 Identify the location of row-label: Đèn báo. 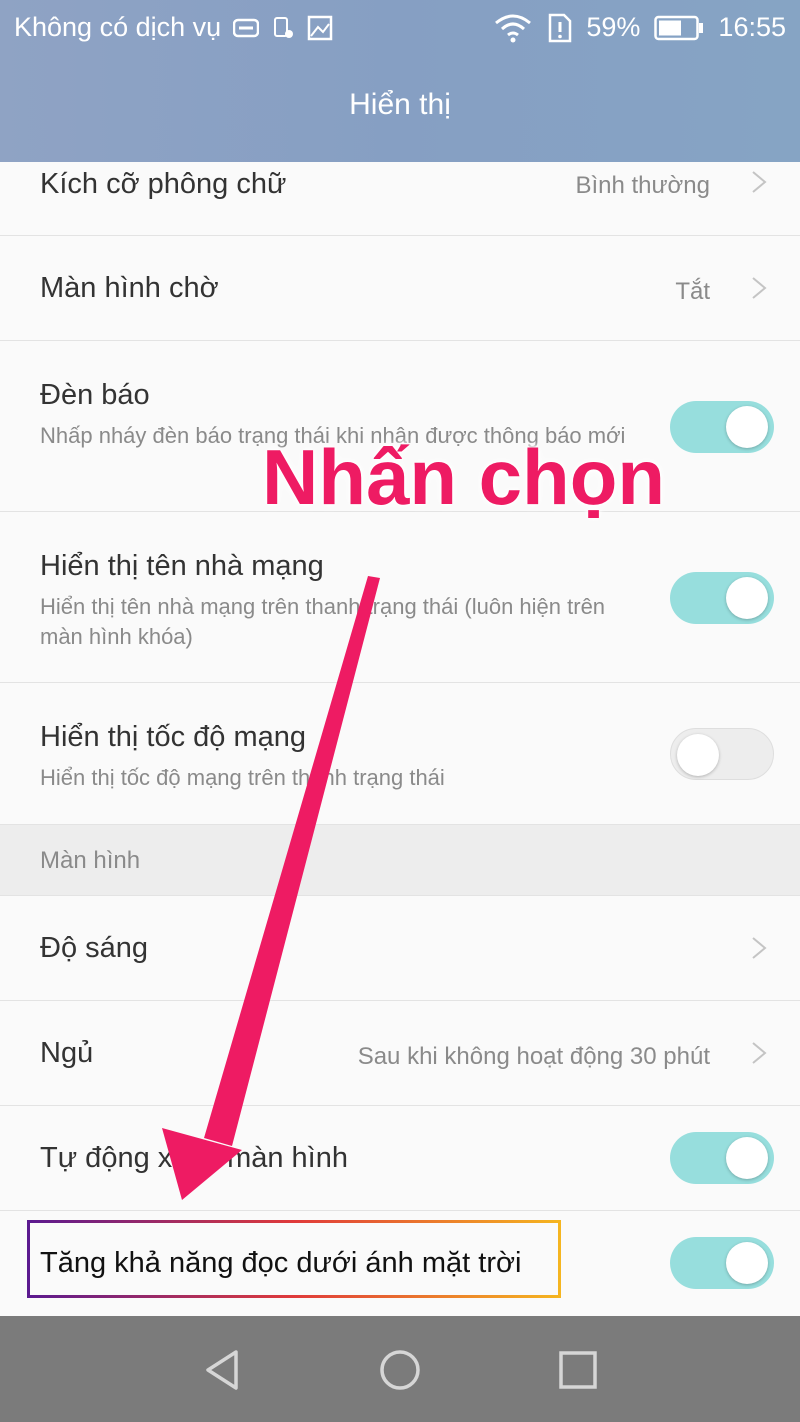
(95, 395).